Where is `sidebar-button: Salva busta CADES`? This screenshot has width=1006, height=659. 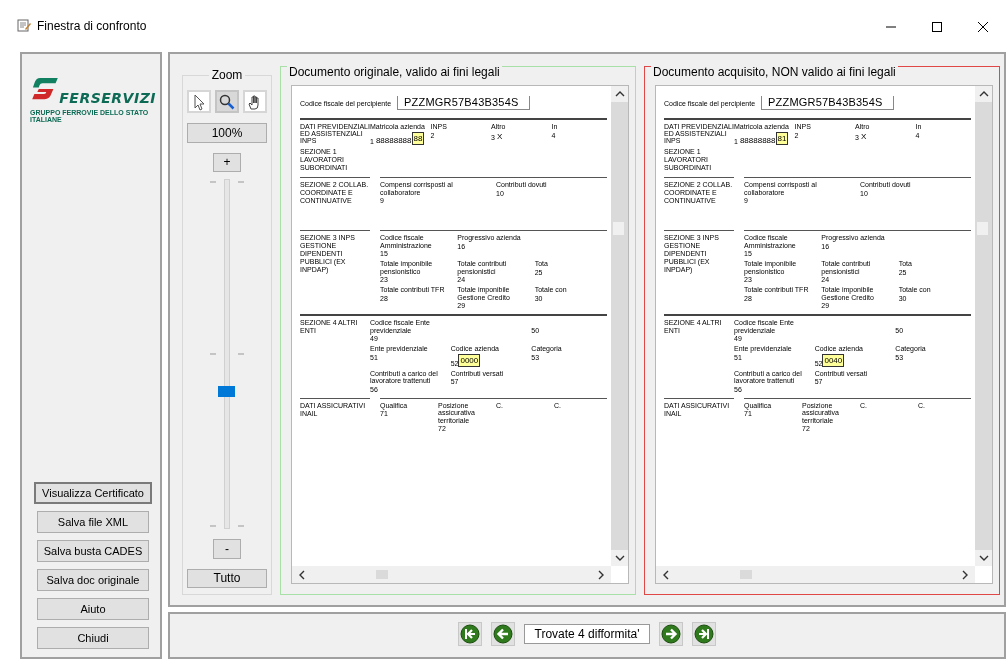
sidebar-button: Salva busta CADES is located at coordinates (93, 551).